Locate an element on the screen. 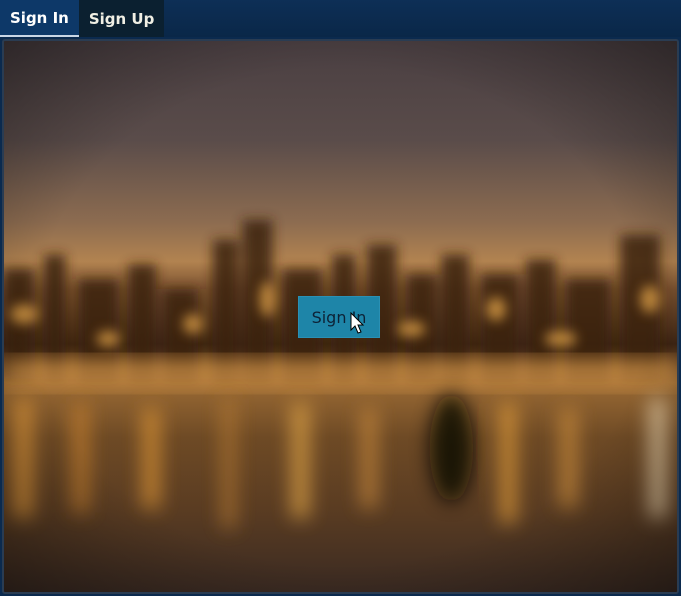 This screenshot has height=596, width=681. tab-sign-up-label: Sign Up is located at coordinates (121, 18).